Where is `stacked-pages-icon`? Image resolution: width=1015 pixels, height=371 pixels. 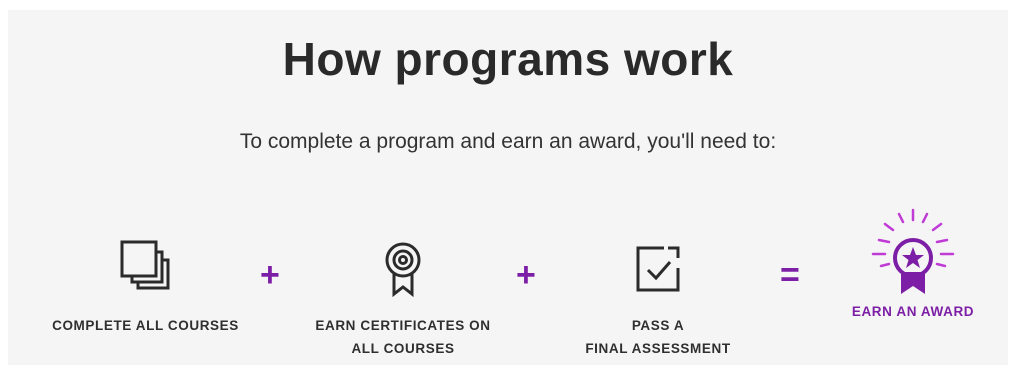 stacked-pages-icon is located at coordinates (144, 265).